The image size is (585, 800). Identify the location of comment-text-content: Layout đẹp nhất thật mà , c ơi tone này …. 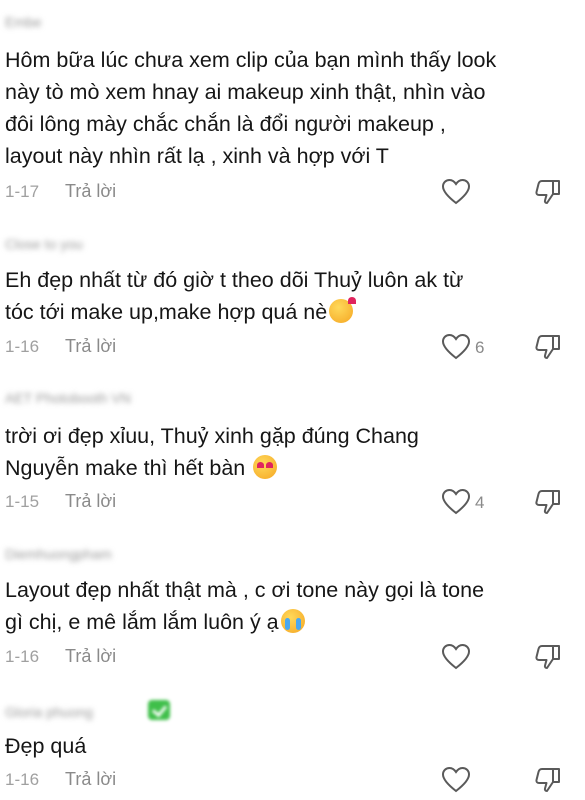
(245, 606).